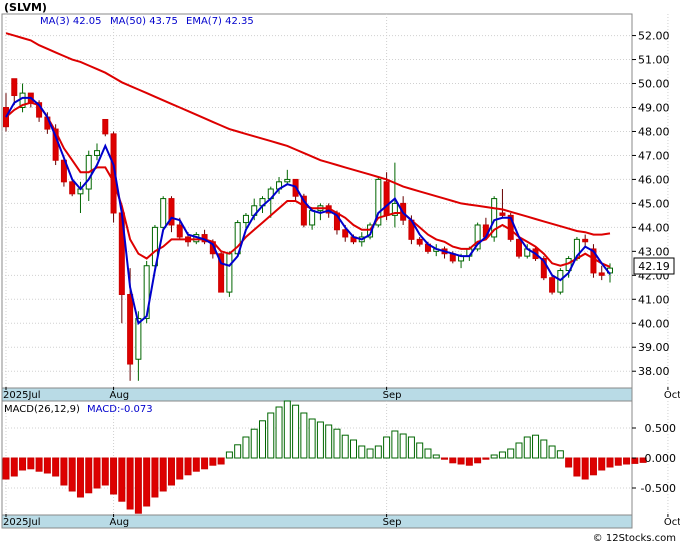  I want to click on price-tick-label: 38.00, so click(654, 371).